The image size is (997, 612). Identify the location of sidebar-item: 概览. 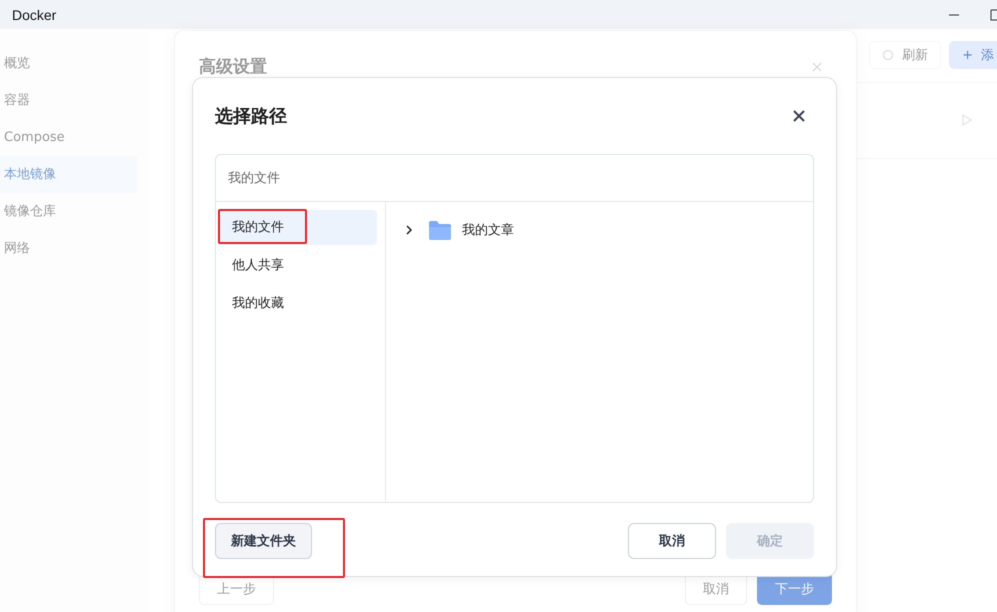
(68, 63).